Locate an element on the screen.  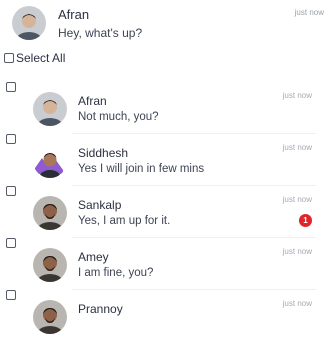
select-all: Select All is located at coordinates (34, 58).